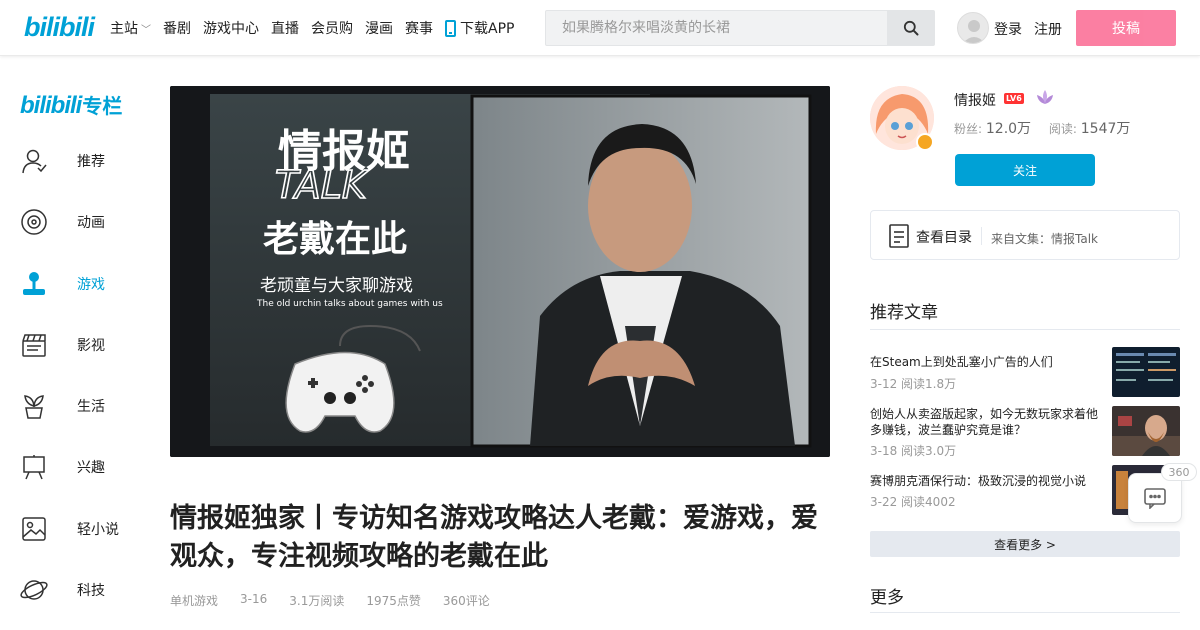 The width and height of the screenshot is (1200, 630). I want to click on catalog-box: 查看目录 来自文集：情报Talk, so click(1025, 235).